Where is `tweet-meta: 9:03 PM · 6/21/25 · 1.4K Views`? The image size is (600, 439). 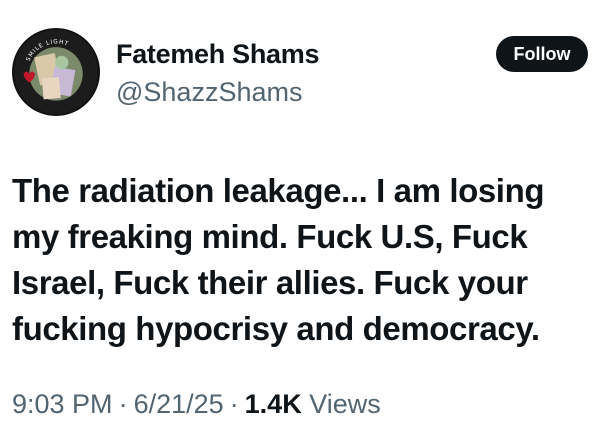 tweet-meta: 9:03 PM · 6/21/25 · 1.4K Views is located at coordinates (196, 404).